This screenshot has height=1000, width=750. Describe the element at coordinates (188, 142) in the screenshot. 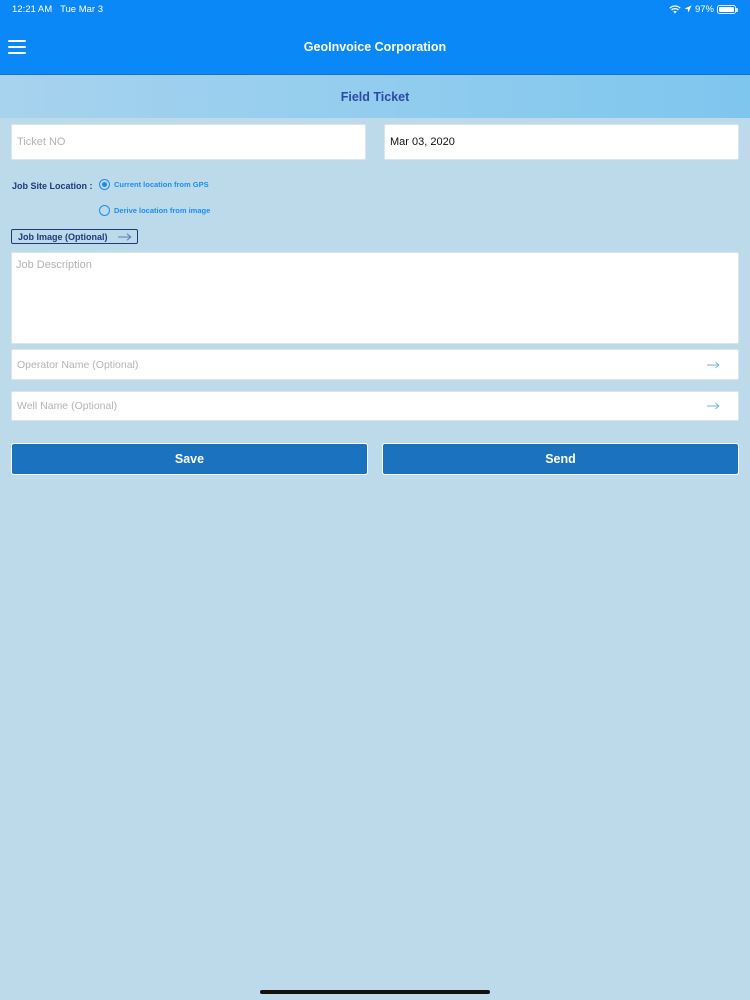

I see `ticket-no-input` at that location.